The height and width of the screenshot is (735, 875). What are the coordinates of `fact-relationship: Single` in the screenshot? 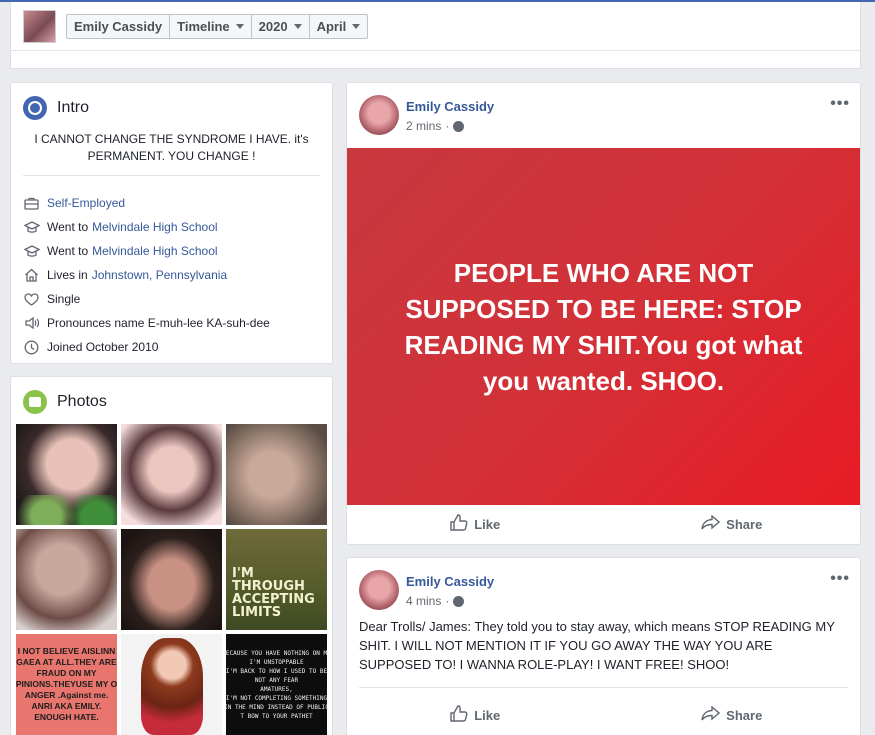 It's located at (146, 299).